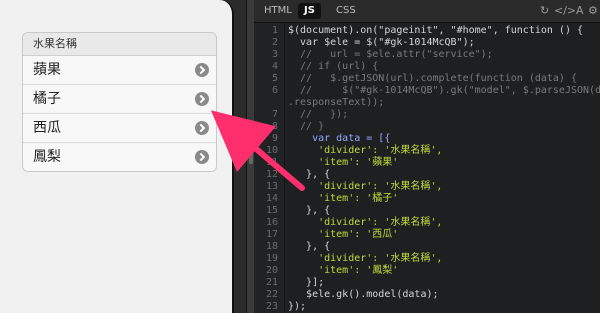 This screenshot has height=313, width=600. I want to click on line-text: });, so click(297, 306).